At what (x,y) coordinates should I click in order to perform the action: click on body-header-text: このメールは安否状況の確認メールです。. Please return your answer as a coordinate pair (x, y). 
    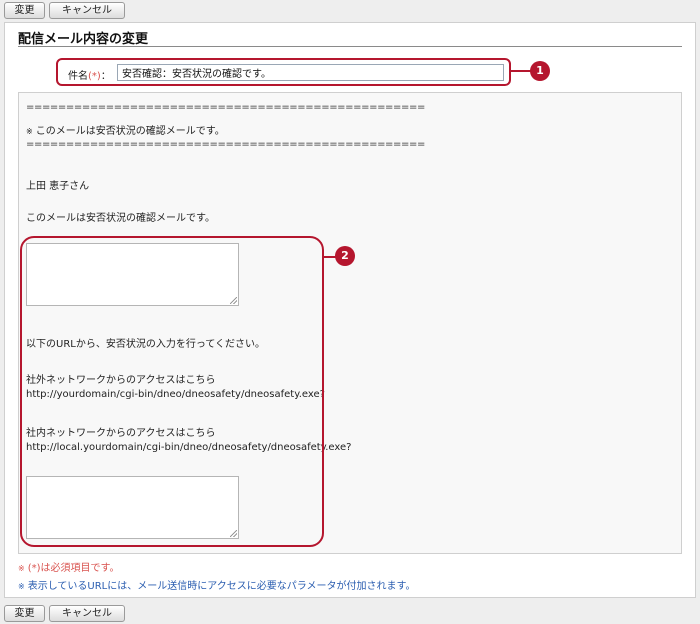
    Looking at the image, I should click on (130, 131).